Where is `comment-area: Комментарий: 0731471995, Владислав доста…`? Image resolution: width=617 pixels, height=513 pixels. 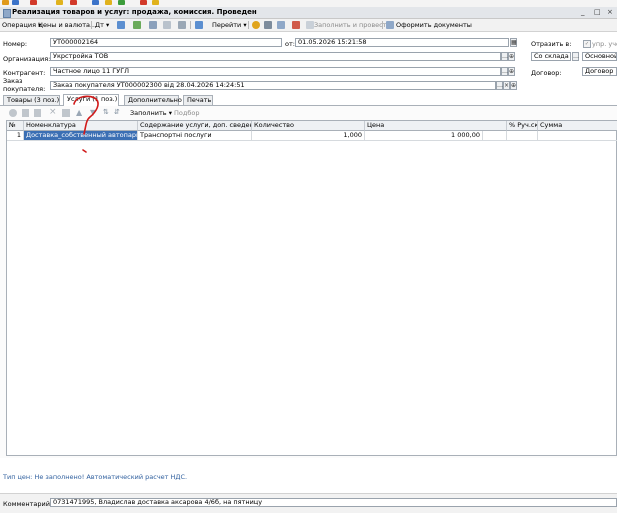 comment-area: Комментарий: 0731471995, Владислав доста… is located at coordinates (308, 503).